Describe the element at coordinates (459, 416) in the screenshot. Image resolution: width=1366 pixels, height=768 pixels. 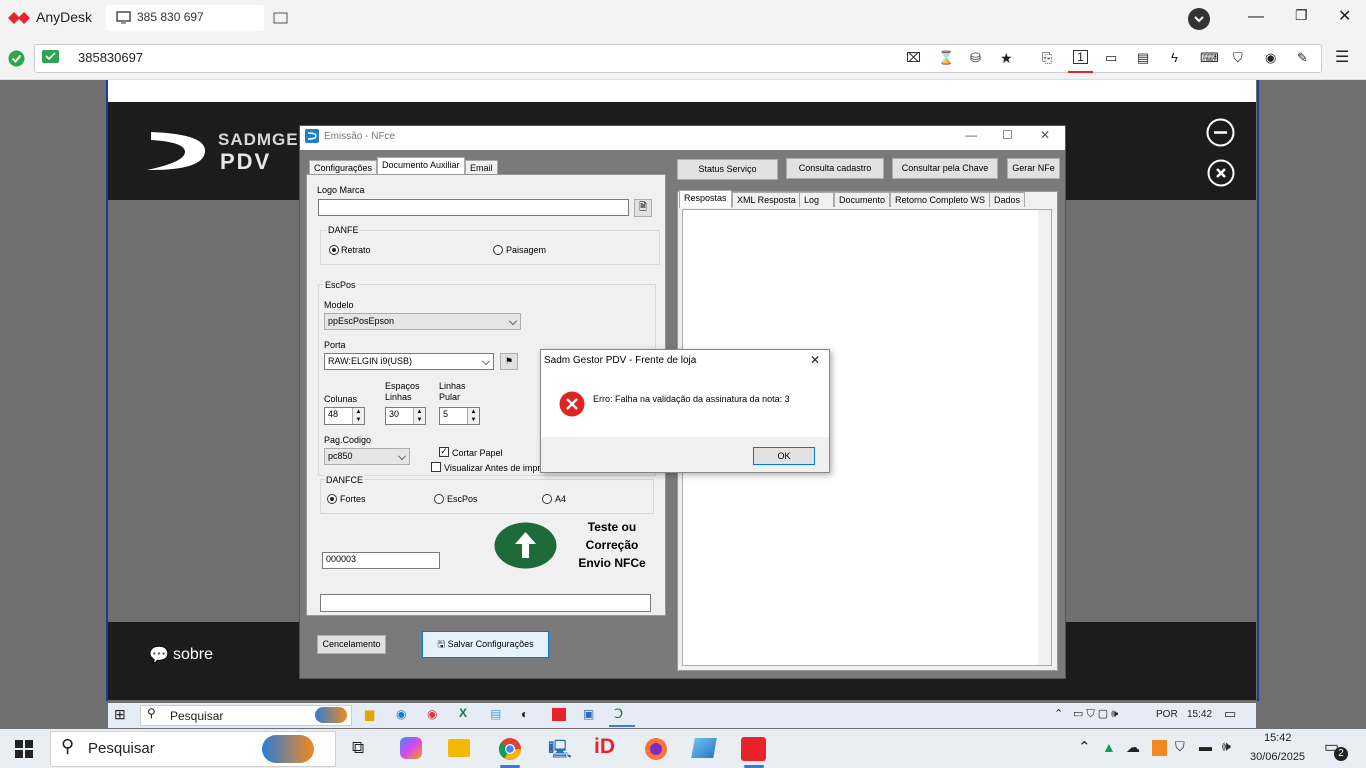
I see `linhas-spinner: 5 ▲ ▼` at that location.